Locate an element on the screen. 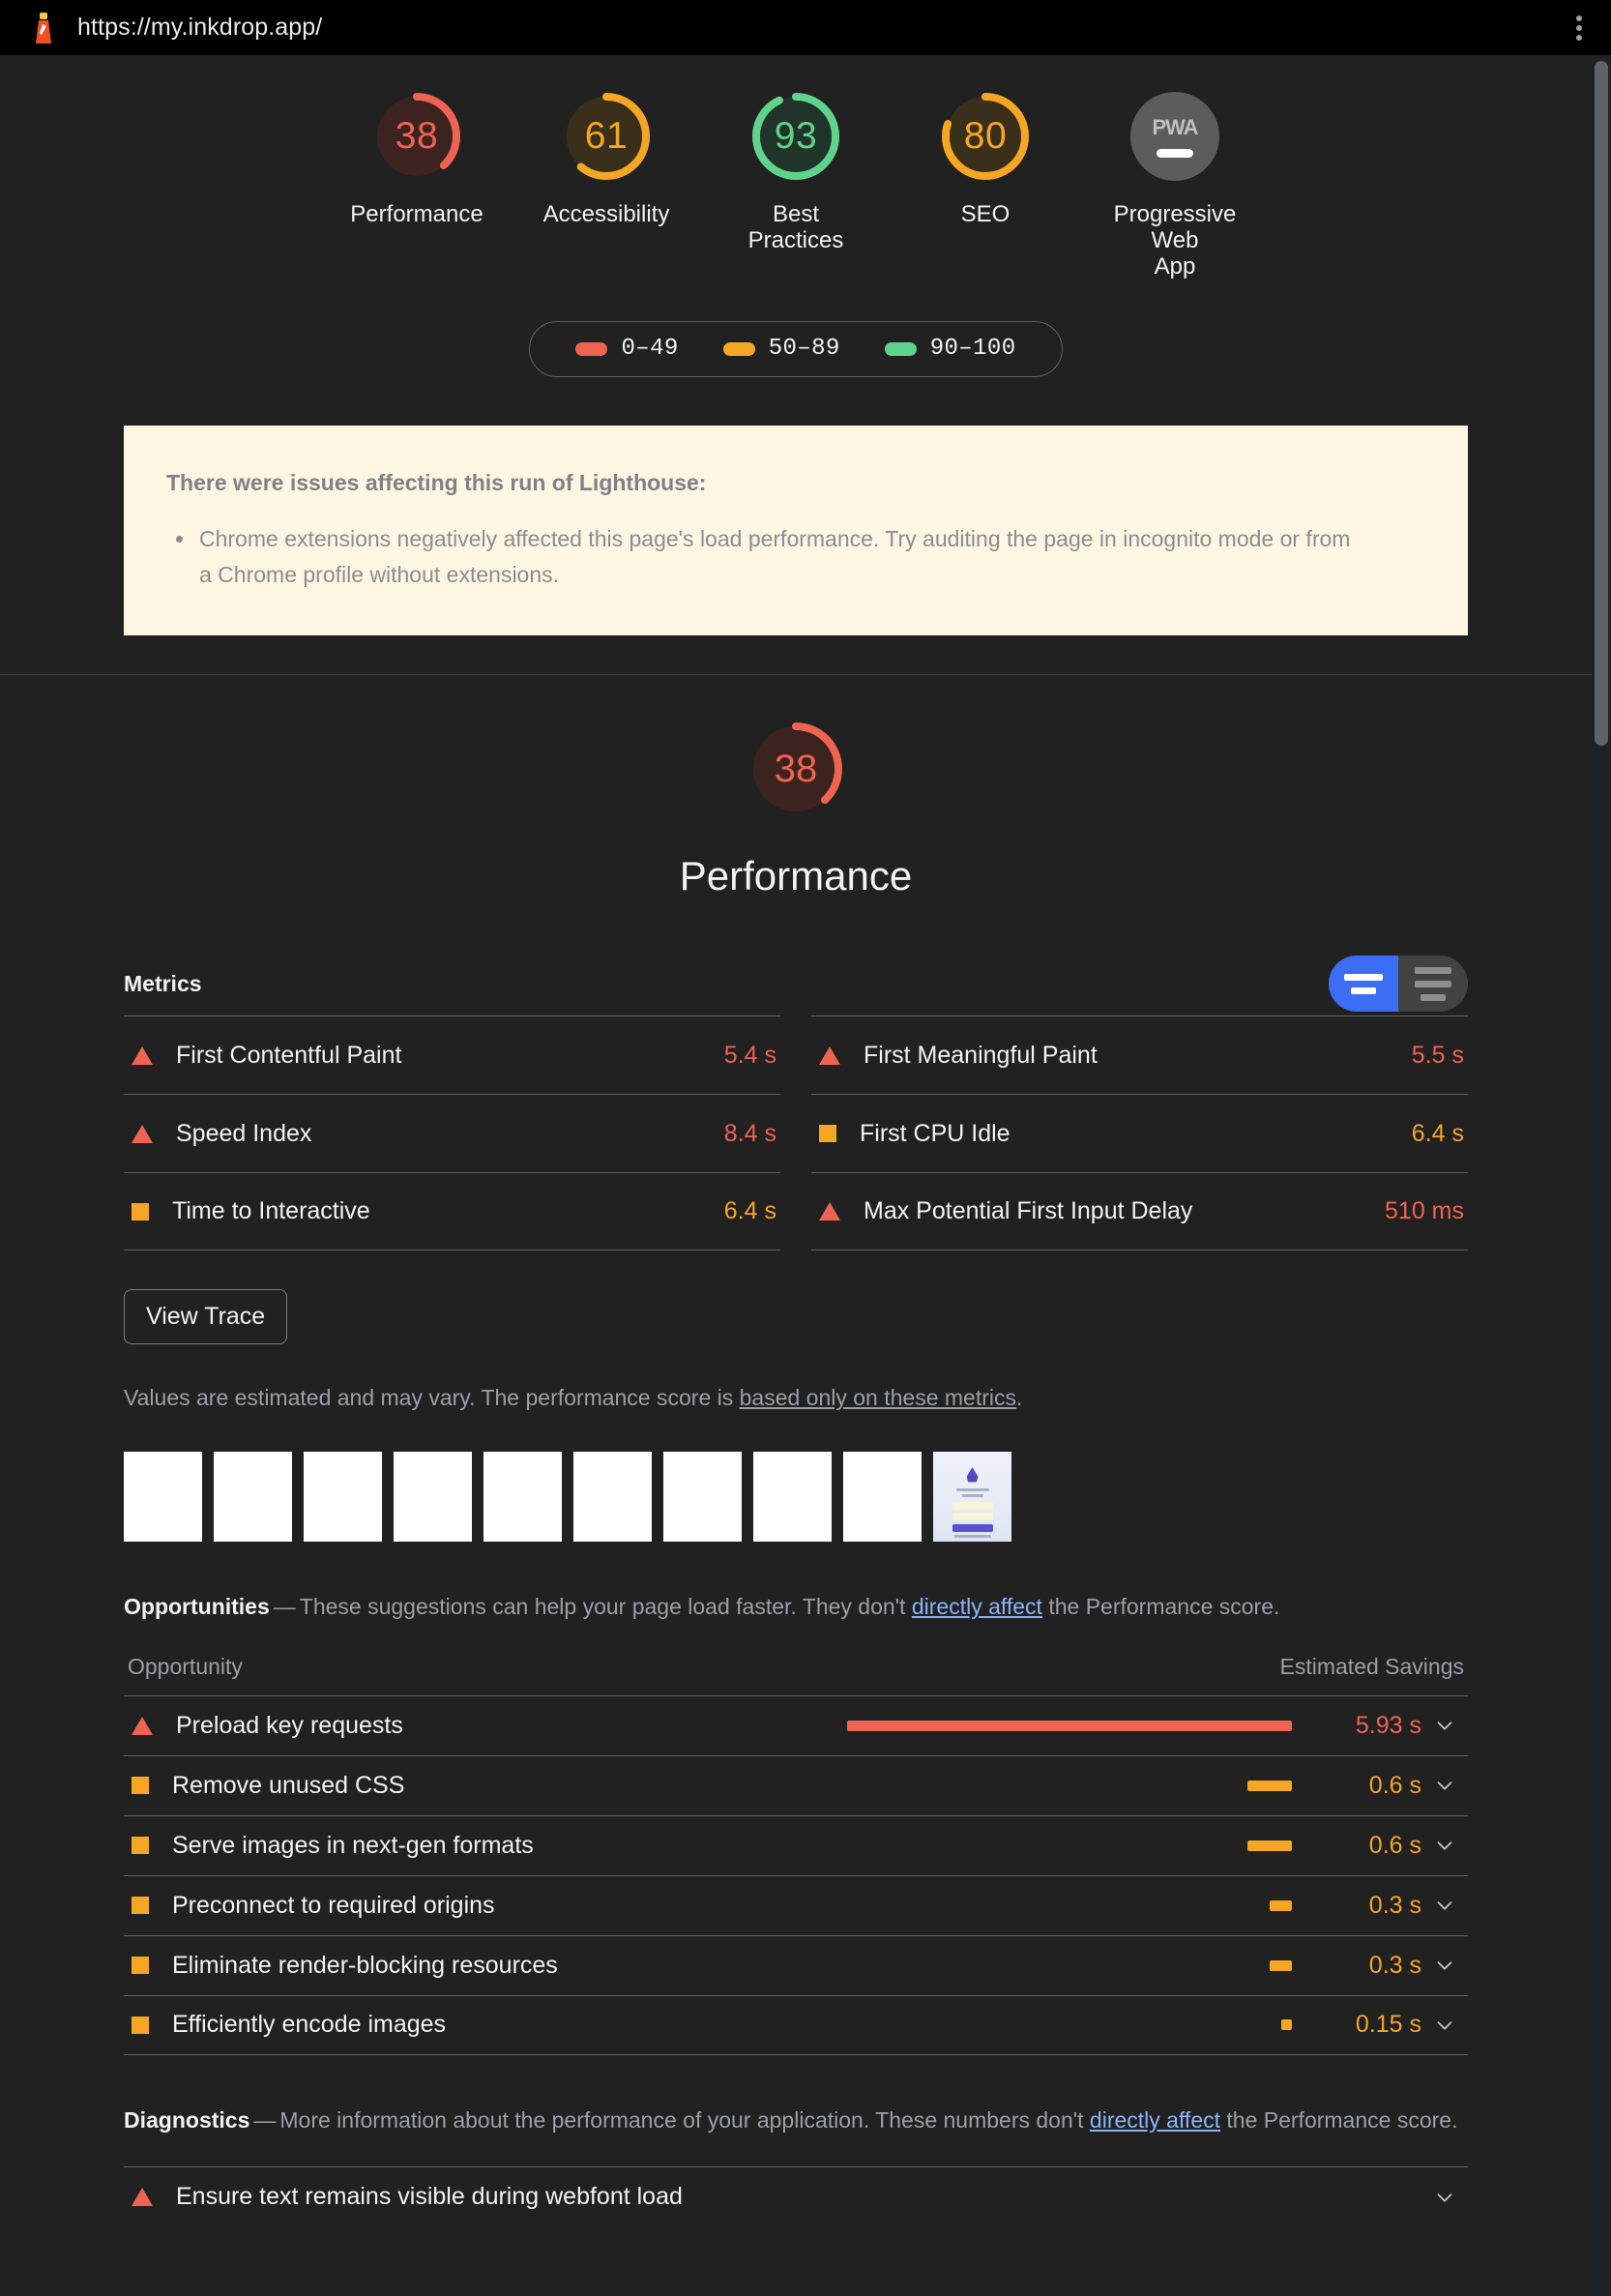  metric-value: 6.4 s is located at coordinates (749, 1211).